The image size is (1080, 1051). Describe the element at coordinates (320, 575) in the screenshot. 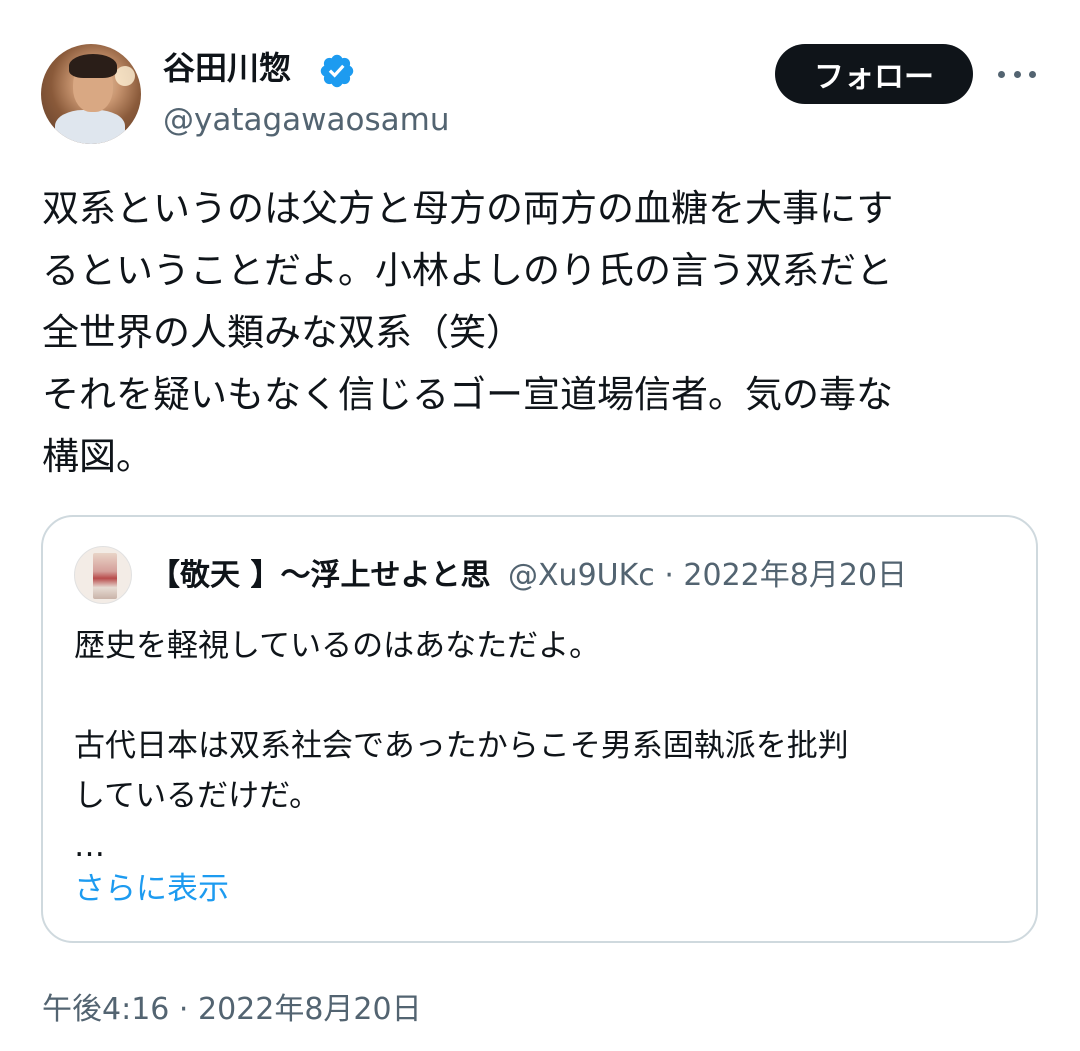

I see `quoted-author-display-name: 【敬天 】〜浮上せよと思` at that location.